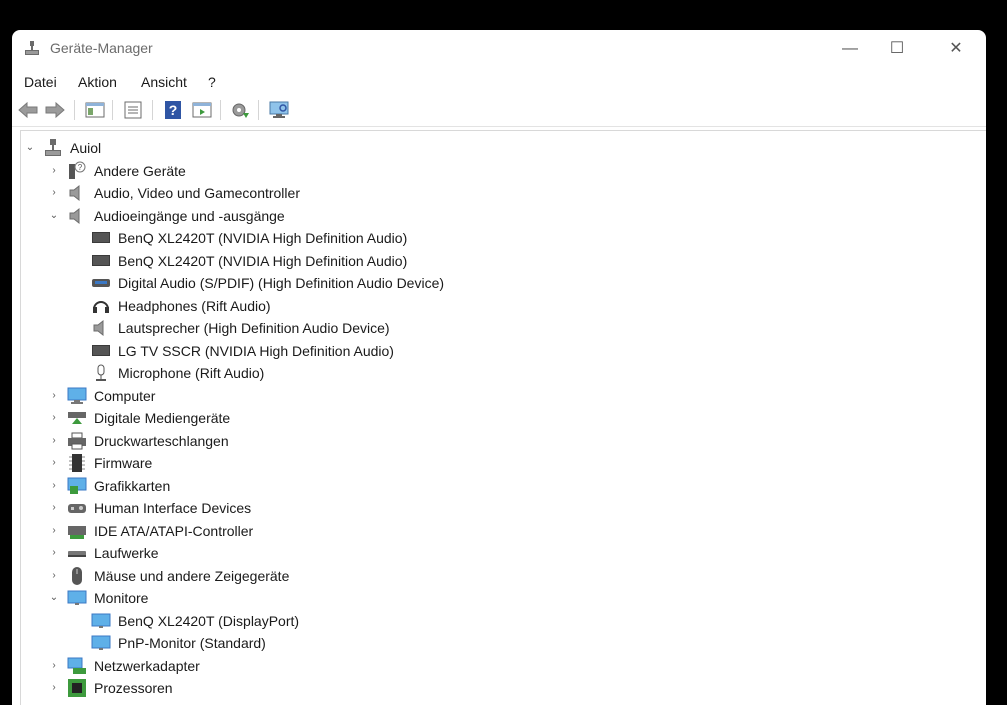 This screenshot has width=1007, height=705. Describe the element at coordinates (77, 508) in the screenshot. I see `hid-icon` at that location.